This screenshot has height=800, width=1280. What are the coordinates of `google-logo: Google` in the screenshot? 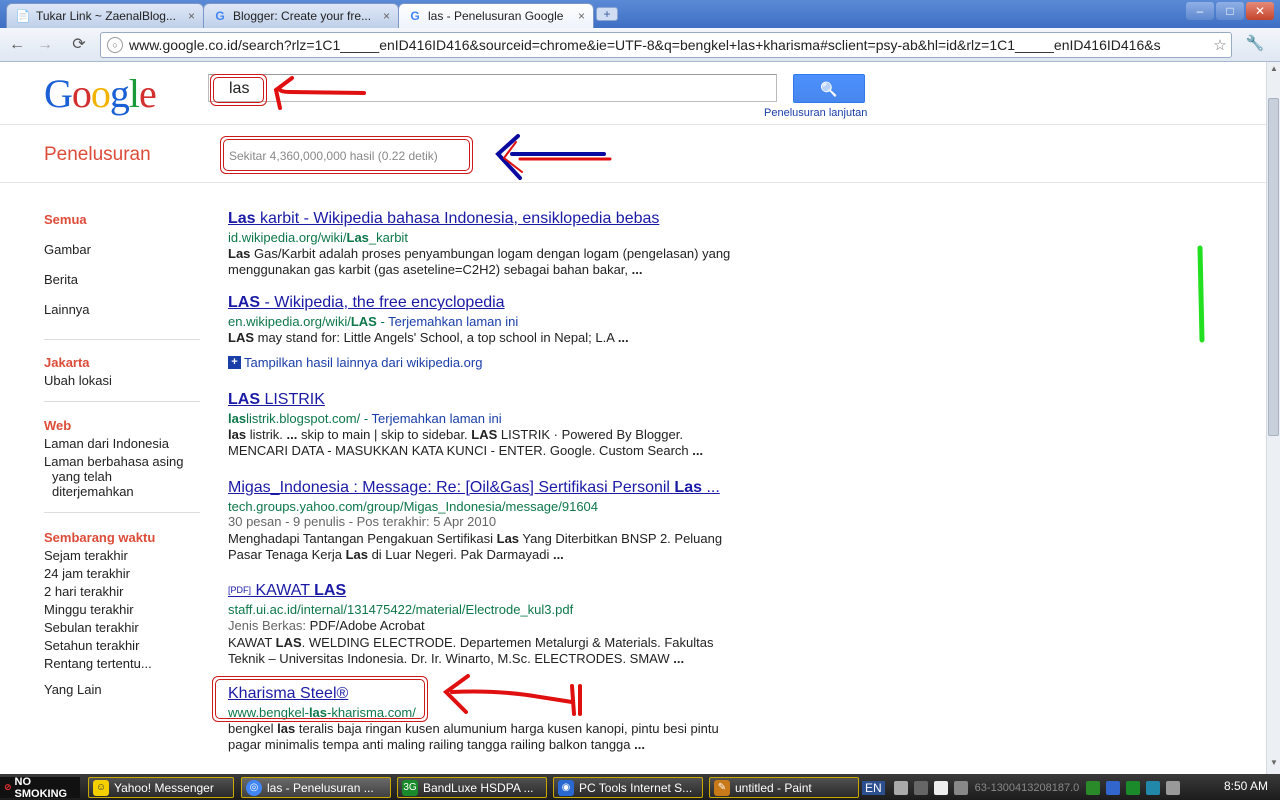 It's located at (100, 93).